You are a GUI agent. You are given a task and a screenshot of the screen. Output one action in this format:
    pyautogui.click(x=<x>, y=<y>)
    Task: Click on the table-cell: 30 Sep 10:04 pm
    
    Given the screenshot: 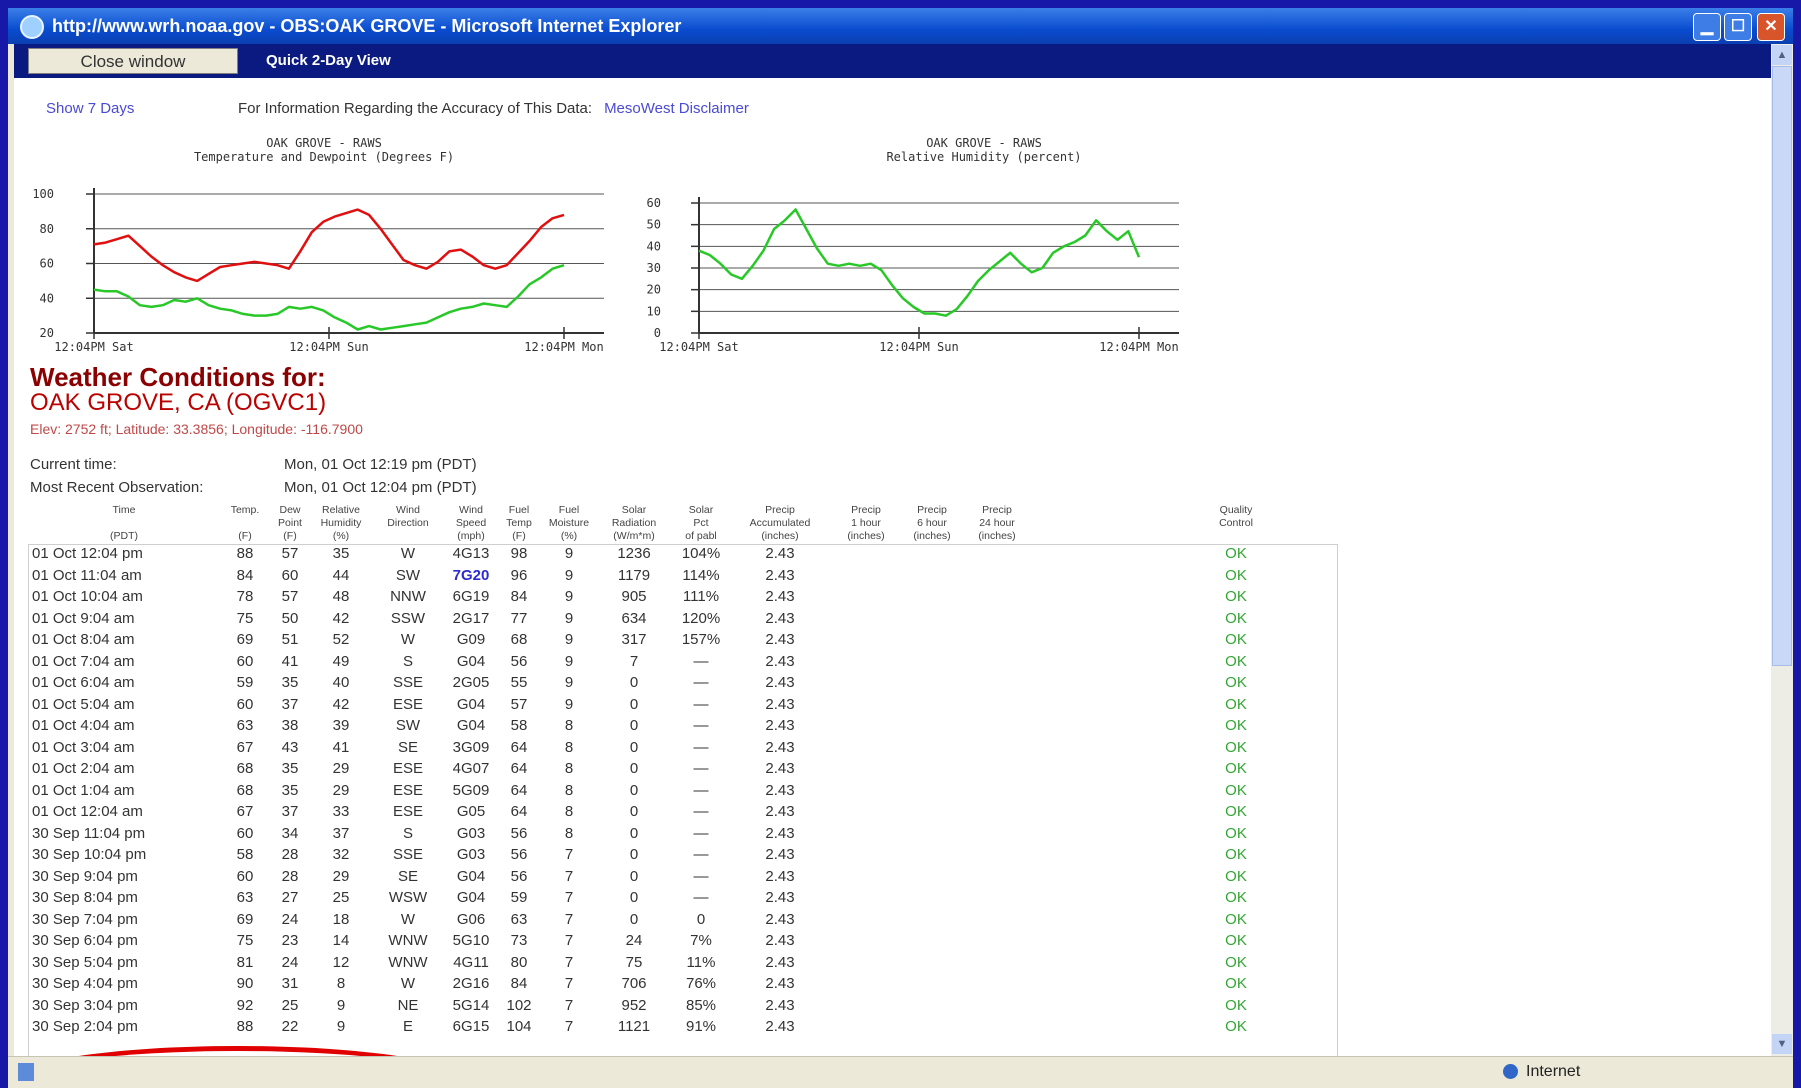 What is the action you would take?
    pyautogui.click(x=89, y=855)
    